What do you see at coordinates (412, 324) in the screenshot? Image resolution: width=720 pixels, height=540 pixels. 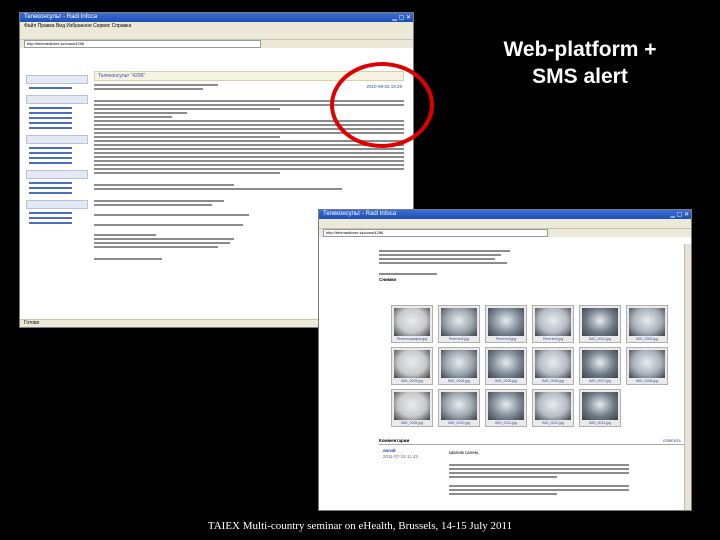 I see `image-thumbnail: Ренгенография.jpg` at bounding box center [412, 324].